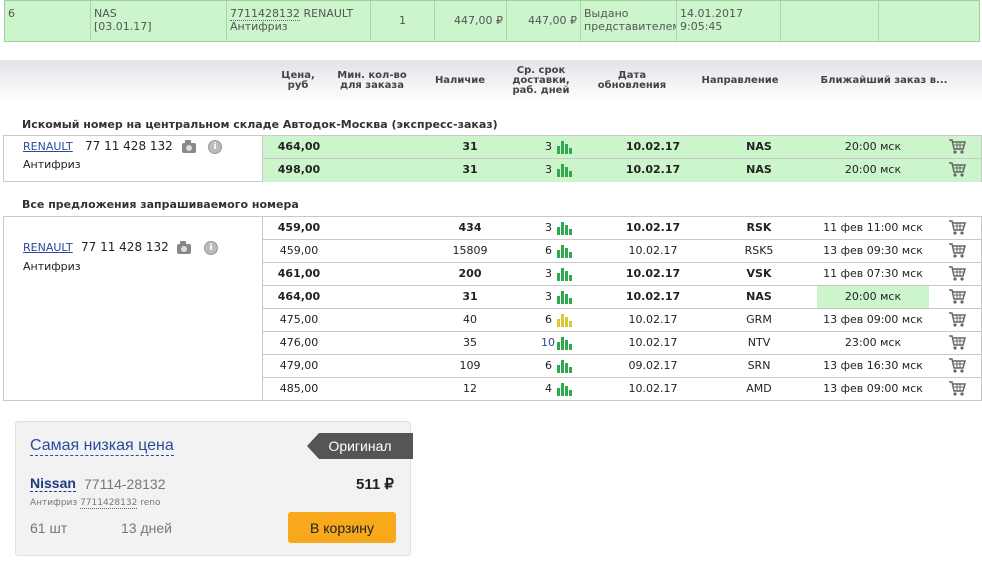 This screenshot has width=982, height=562. Describe the element at coordinates (548, 169) in the screenshot. I see `offer-delivery-days: 3` at that location.